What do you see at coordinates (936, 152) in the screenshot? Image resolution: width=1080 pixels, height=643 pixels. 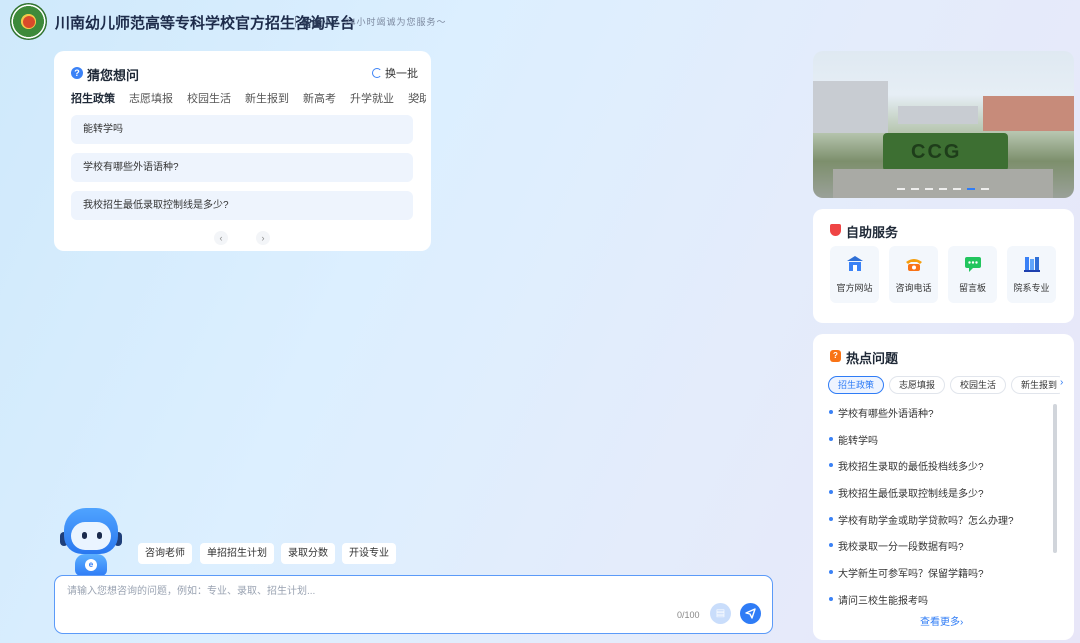 I see `lawn-logo-text: CCG` at bounding box center [936, 152].